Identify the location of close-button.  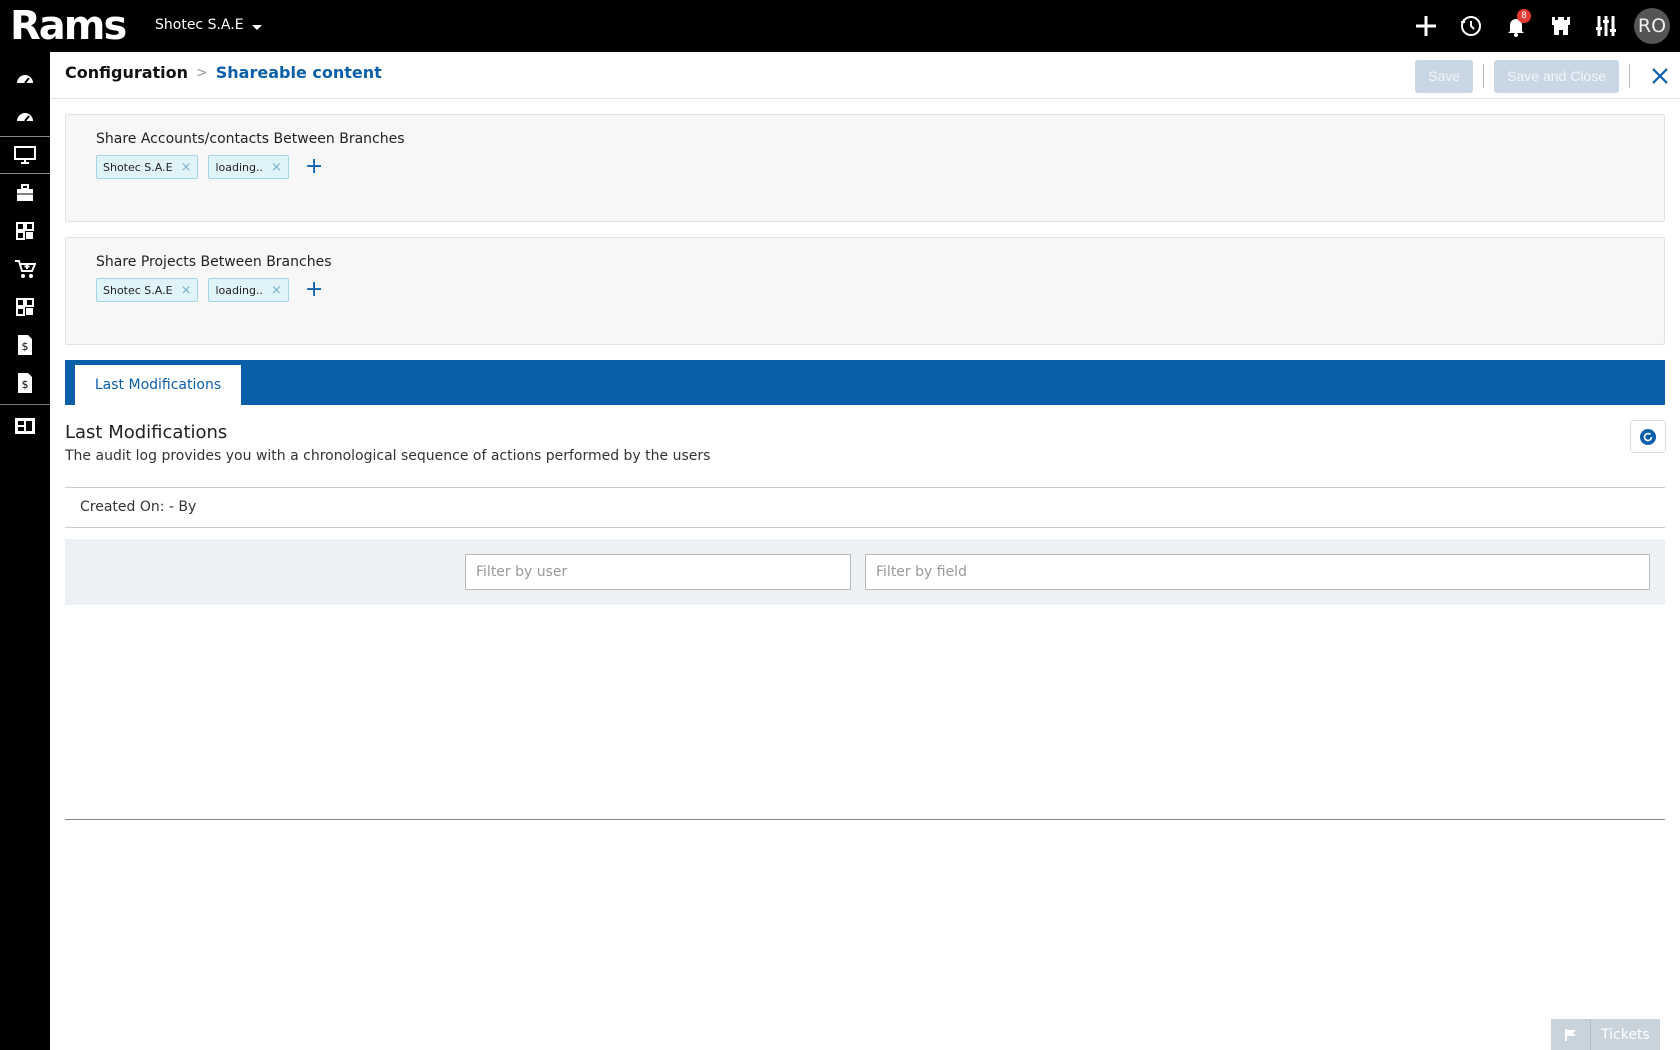
(1660, 76).